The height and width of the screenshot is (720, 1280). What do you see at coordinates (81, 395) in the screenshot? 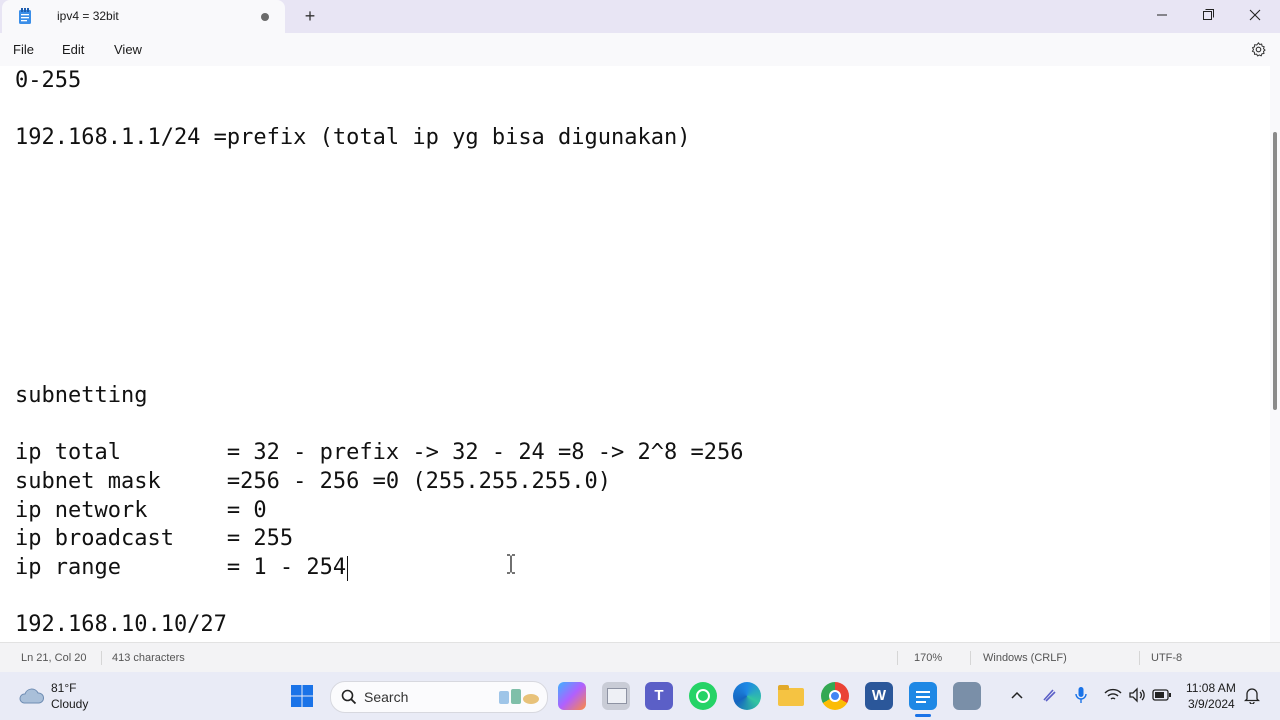
I see `editor-line-3: subnetting` at bounding box center [81, 395].